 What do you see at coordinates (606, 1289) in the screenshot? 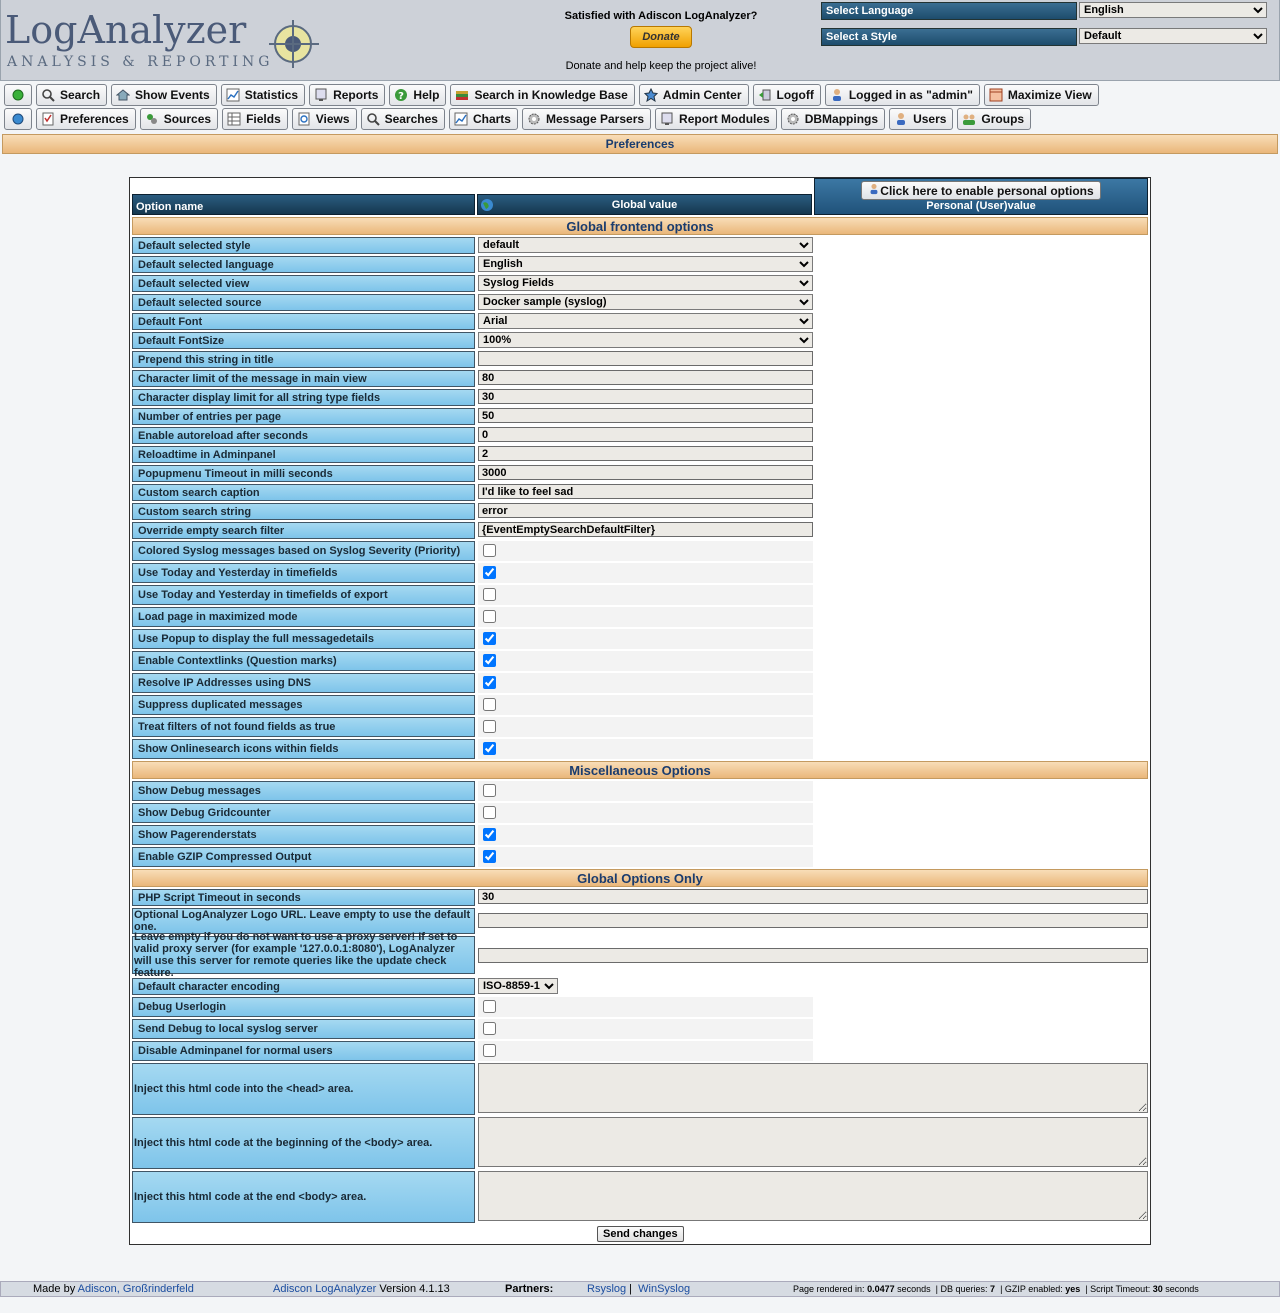
I see `partner-rsyslog-link: Rsyslog` at bounding box center [606, 1289].